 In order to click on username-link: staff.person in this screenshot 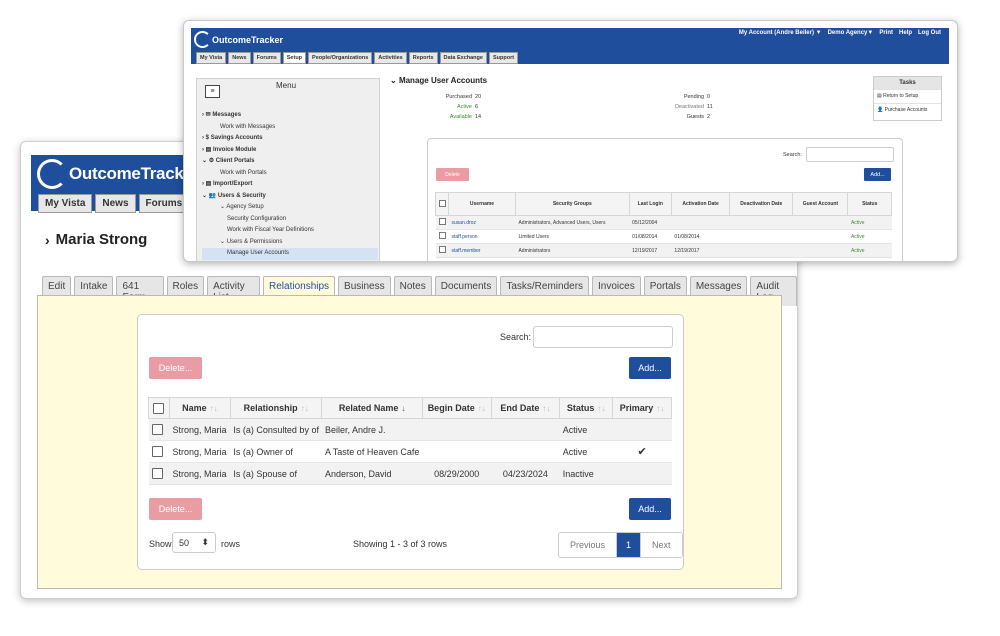, I will do `click(482, 236)`.